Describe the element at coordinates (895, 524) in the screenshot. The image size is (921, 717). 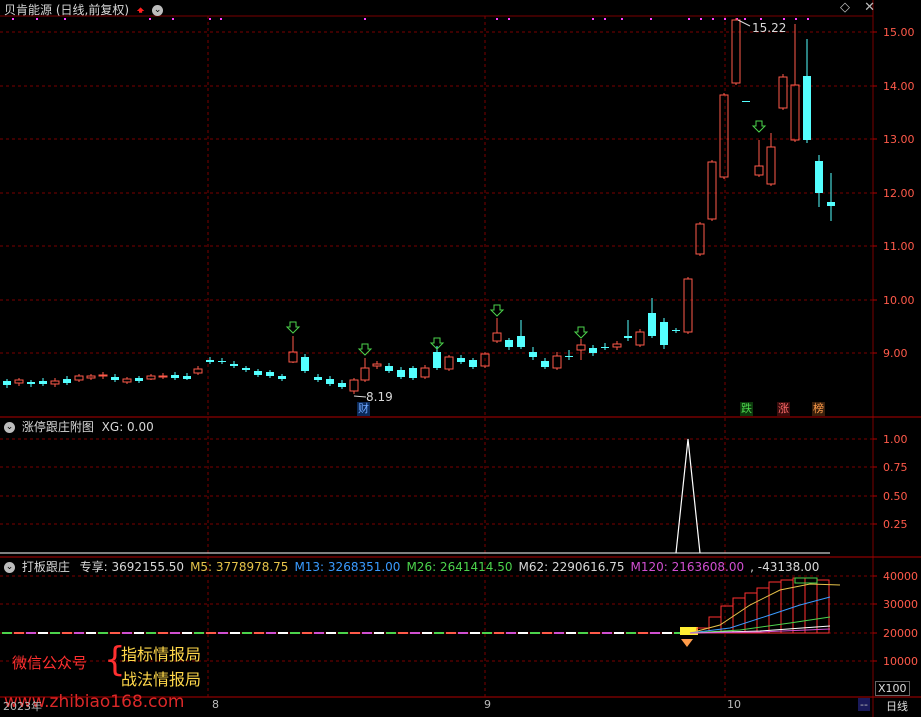
I see `sub1-tick-label: 0.25` at that location.